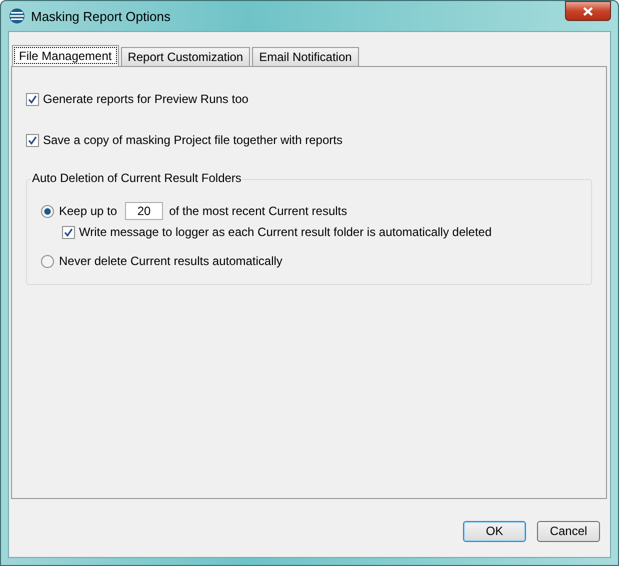 This screenshot has height=566, width=619. I want to click on checkbox-label: Generate reports for Preview Runs too, so click(145, 99).